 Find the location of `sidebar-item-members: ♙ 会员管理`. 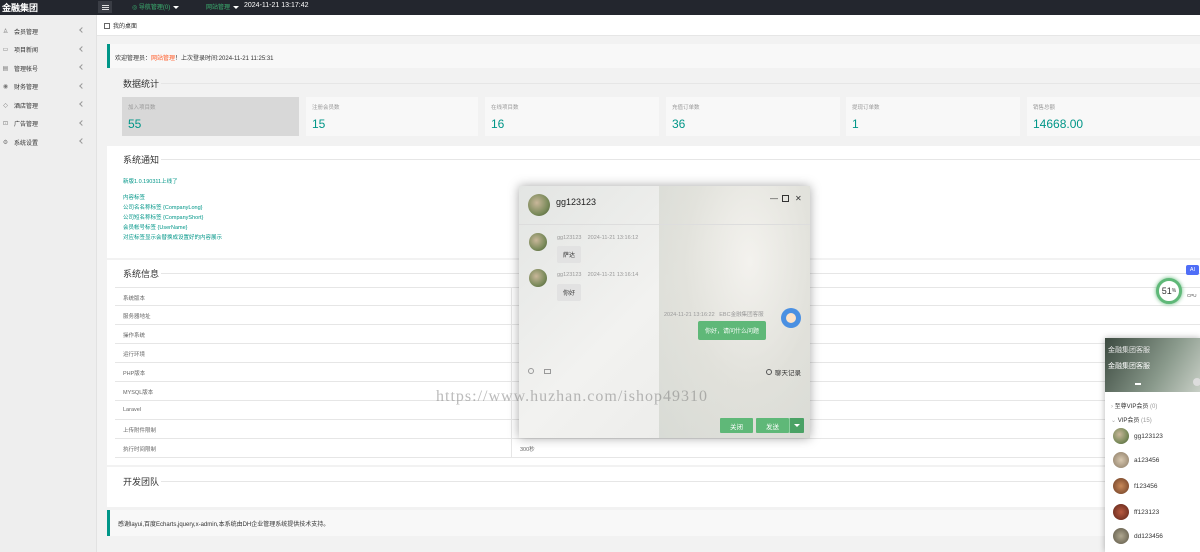

sidebar-item-members: ♙ 会员管理 is located at coordinates (48, 31).